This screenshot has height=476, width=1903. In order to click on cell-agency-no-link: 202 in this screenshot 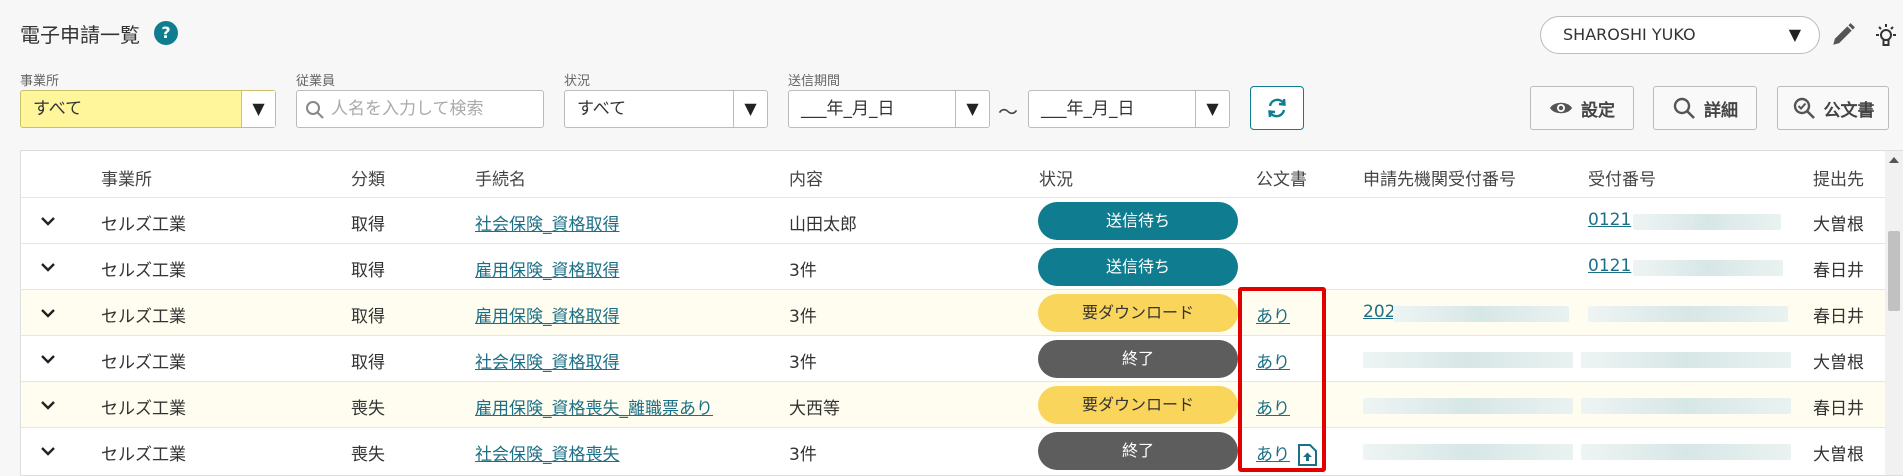, I will do `click(1379, 312)`.